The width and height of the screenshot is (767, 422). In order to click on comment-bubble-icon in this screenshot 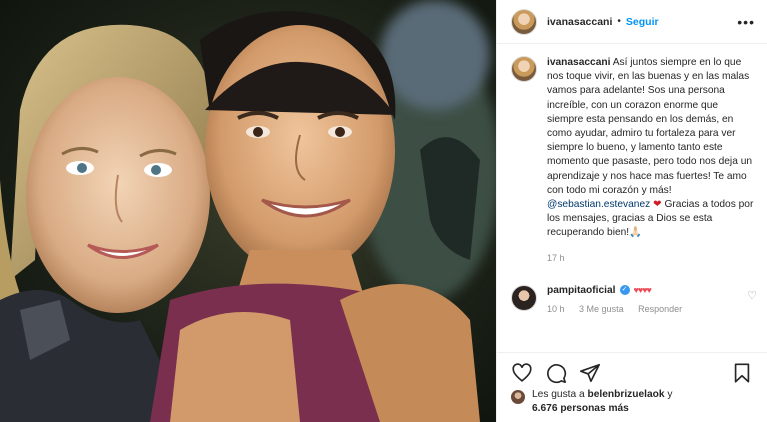, I will do `click(556, 373)`.